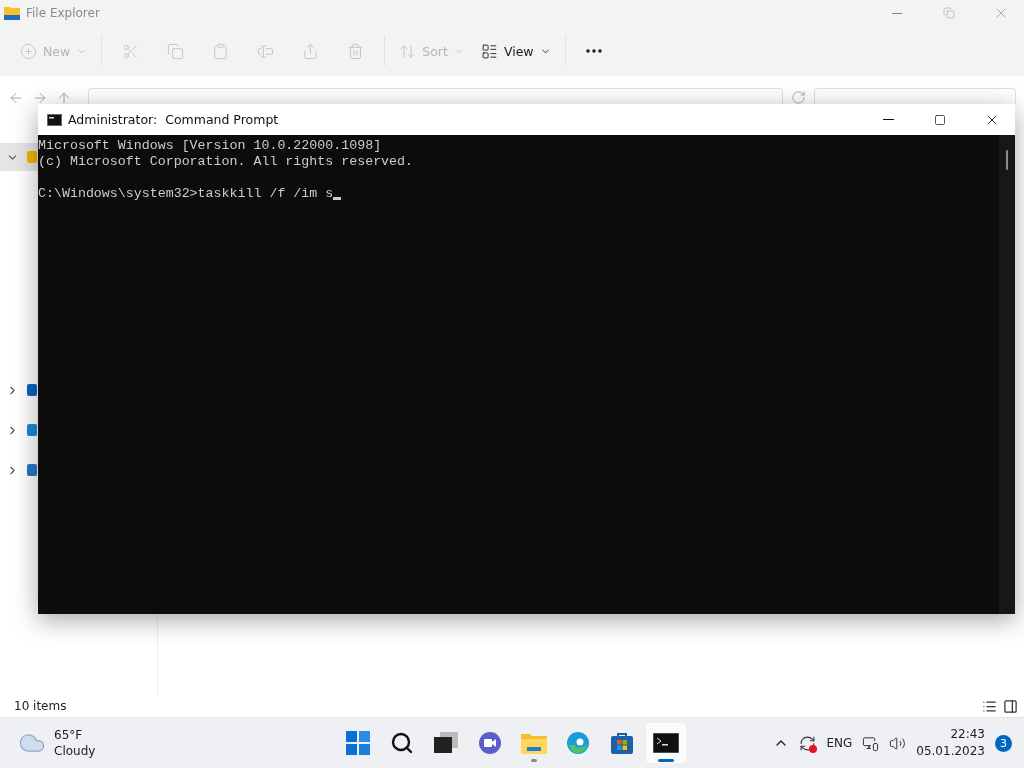 This screenshot has height=768, width=1024. Describe the element at coordinates (1010, 706) in the screenshot. I see `tiles-view-icon` at that location.